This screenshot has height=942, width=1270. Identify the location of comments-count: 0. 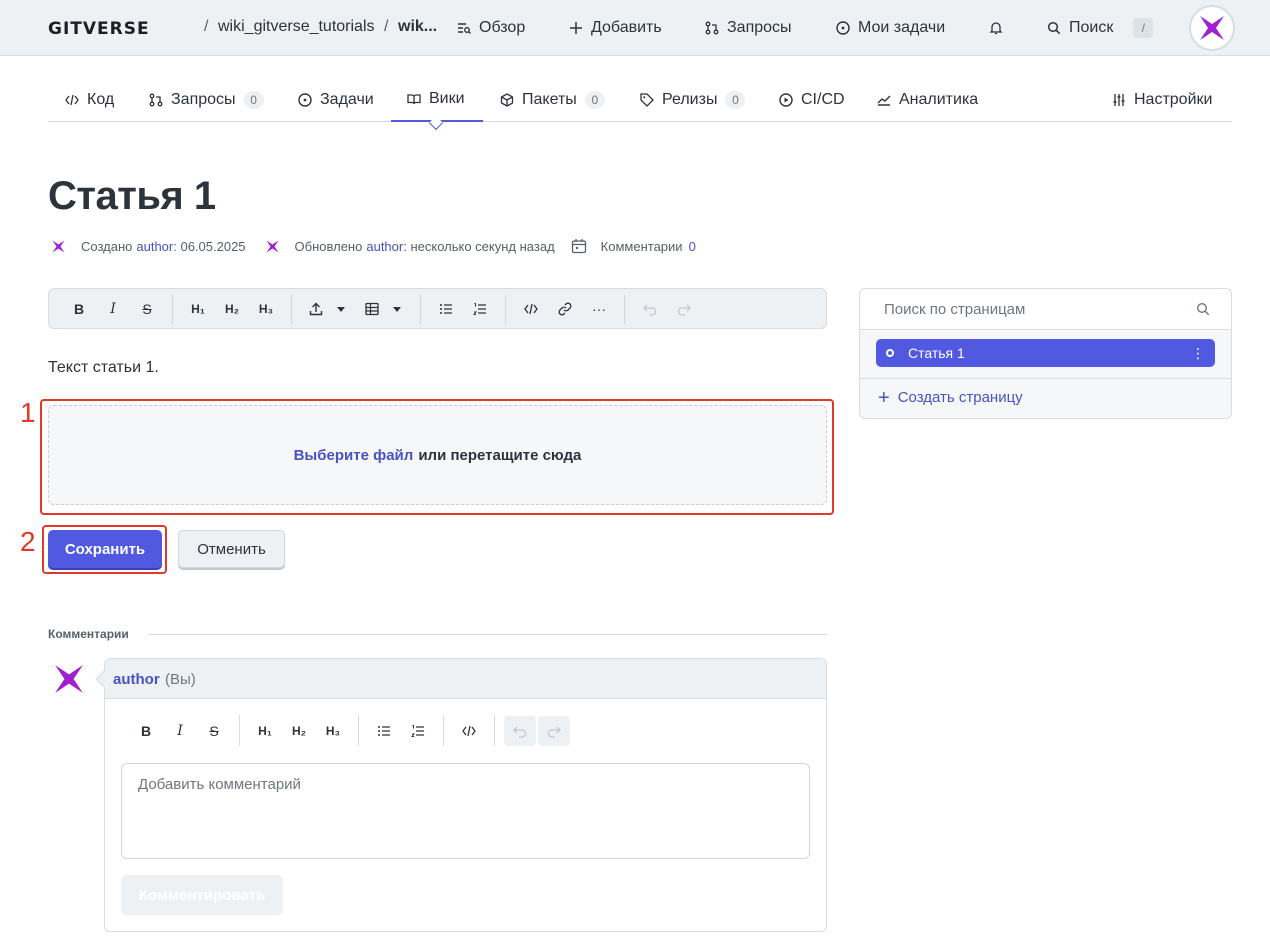
(692, 246).